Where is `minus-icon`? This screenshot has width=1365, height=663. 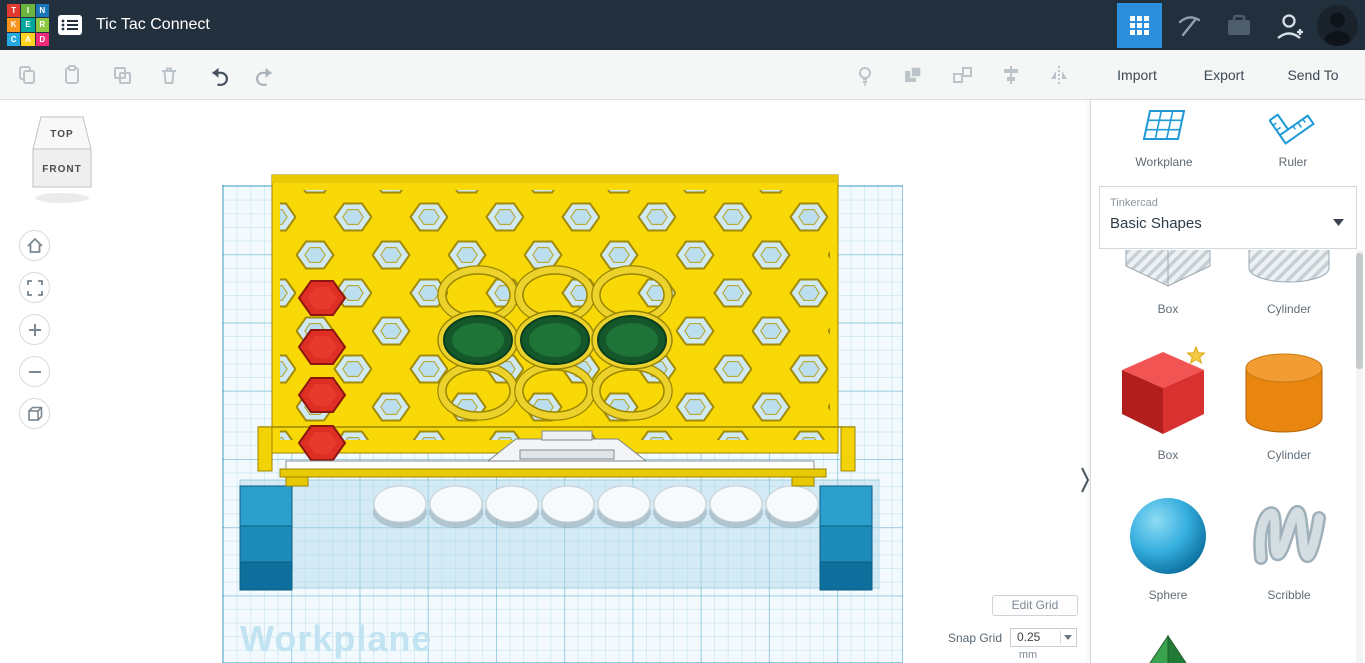
minus-icon is located at coordinates (34, 371).